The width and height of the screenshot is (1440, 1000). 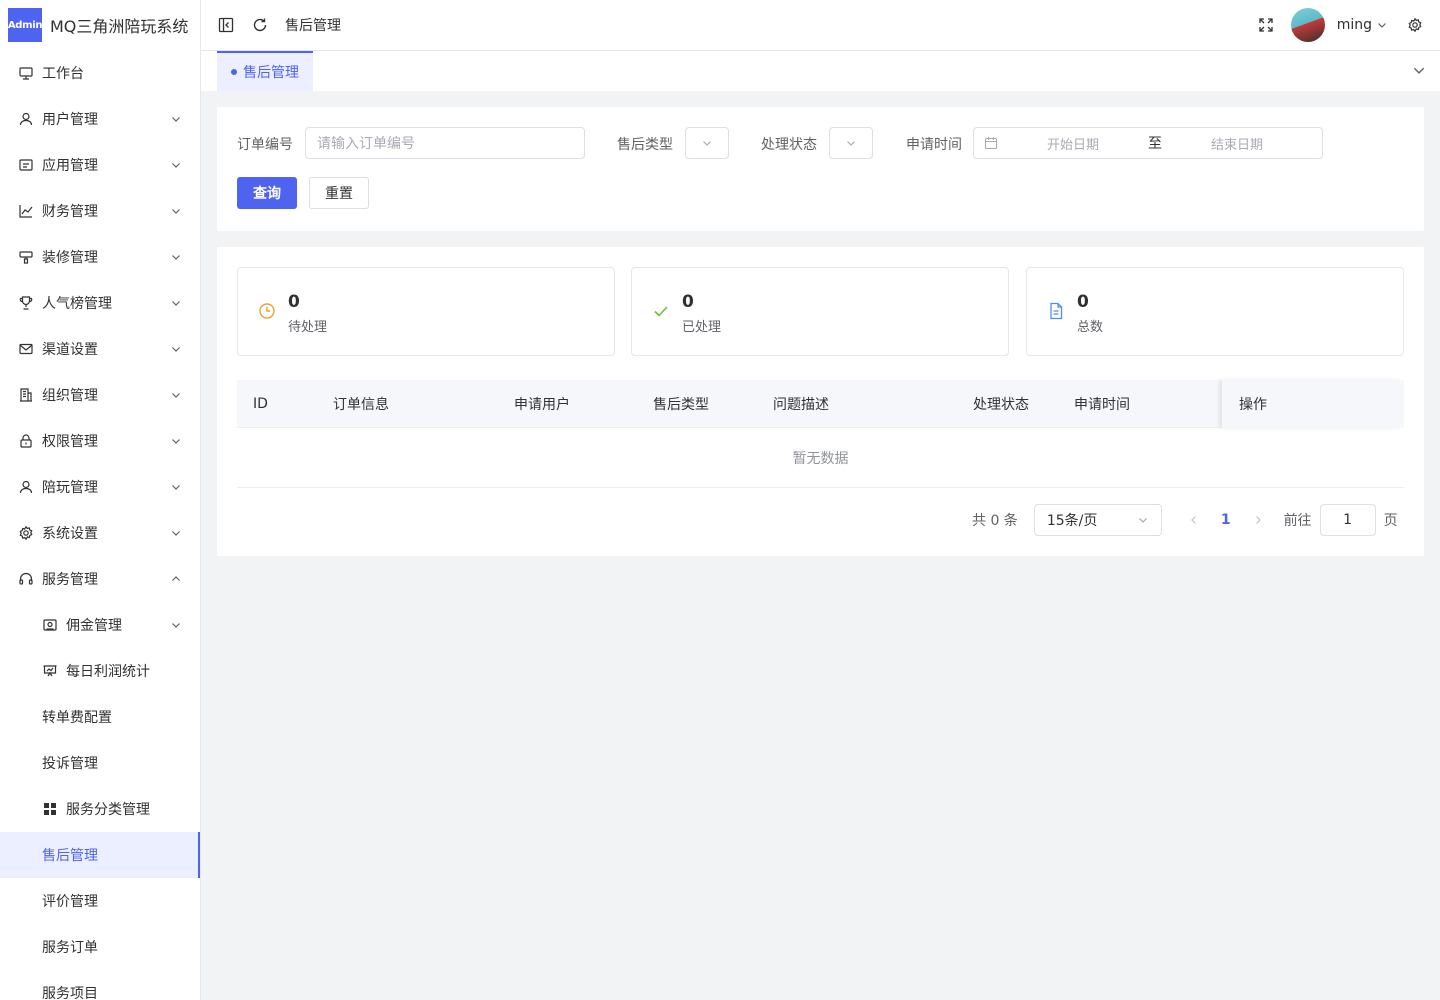 I want to click on sidebar-item-label: 服务管理, so click(x=70, y=580).